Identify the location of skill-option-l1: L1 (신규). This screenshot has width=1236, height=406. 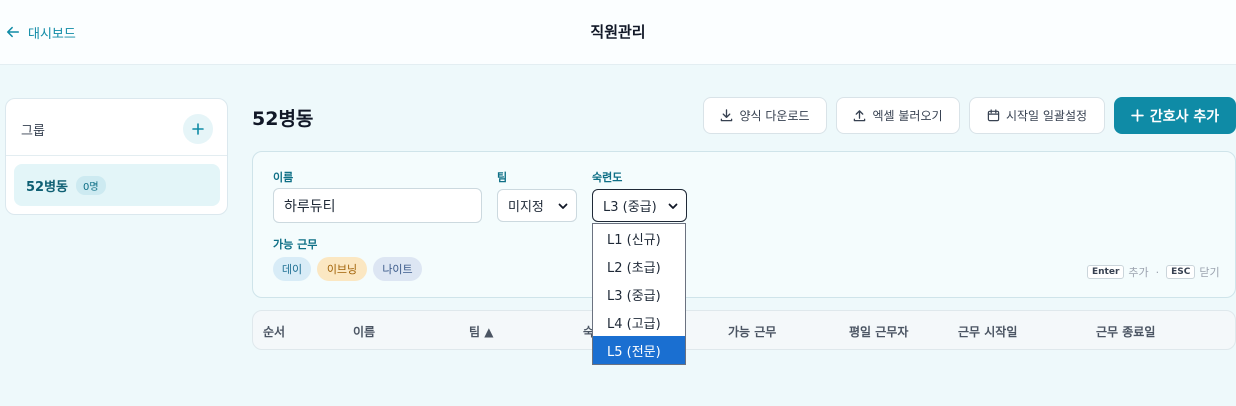
(639, 238).